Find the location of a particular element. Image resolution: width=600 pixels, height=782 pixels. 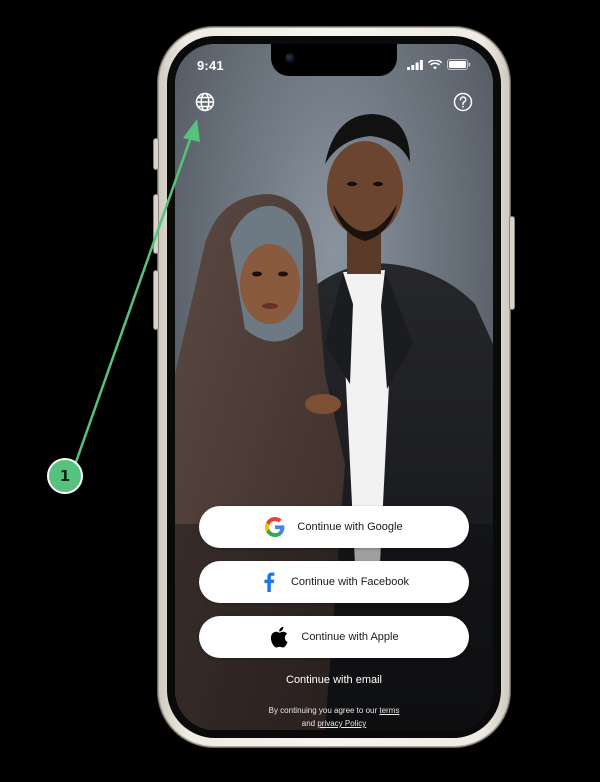

continue-google-button: Continue with Google is located at coordinates (334, 527).